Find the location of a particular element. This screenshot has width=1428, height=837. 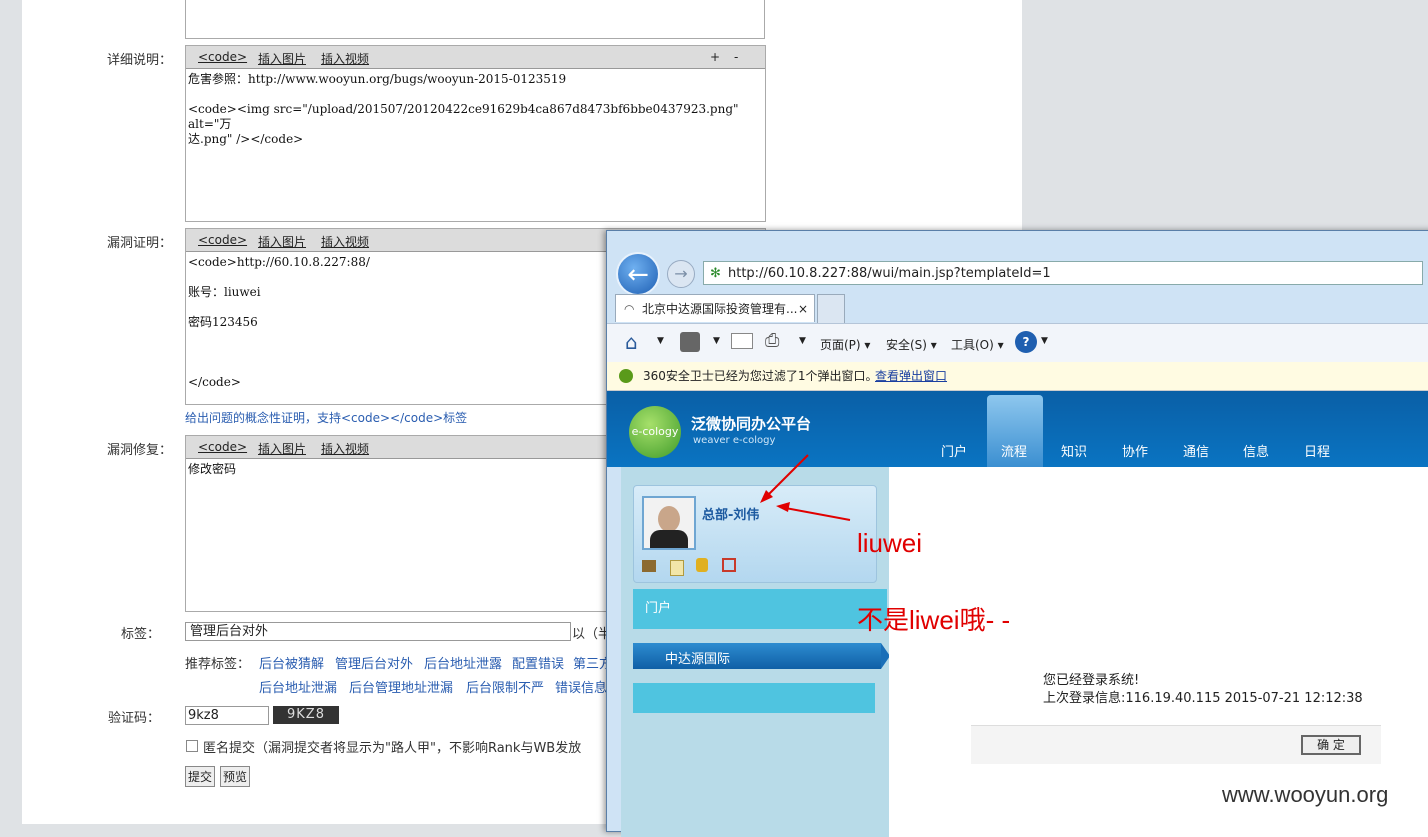

shield-icon is located at coordinates (626, 376).